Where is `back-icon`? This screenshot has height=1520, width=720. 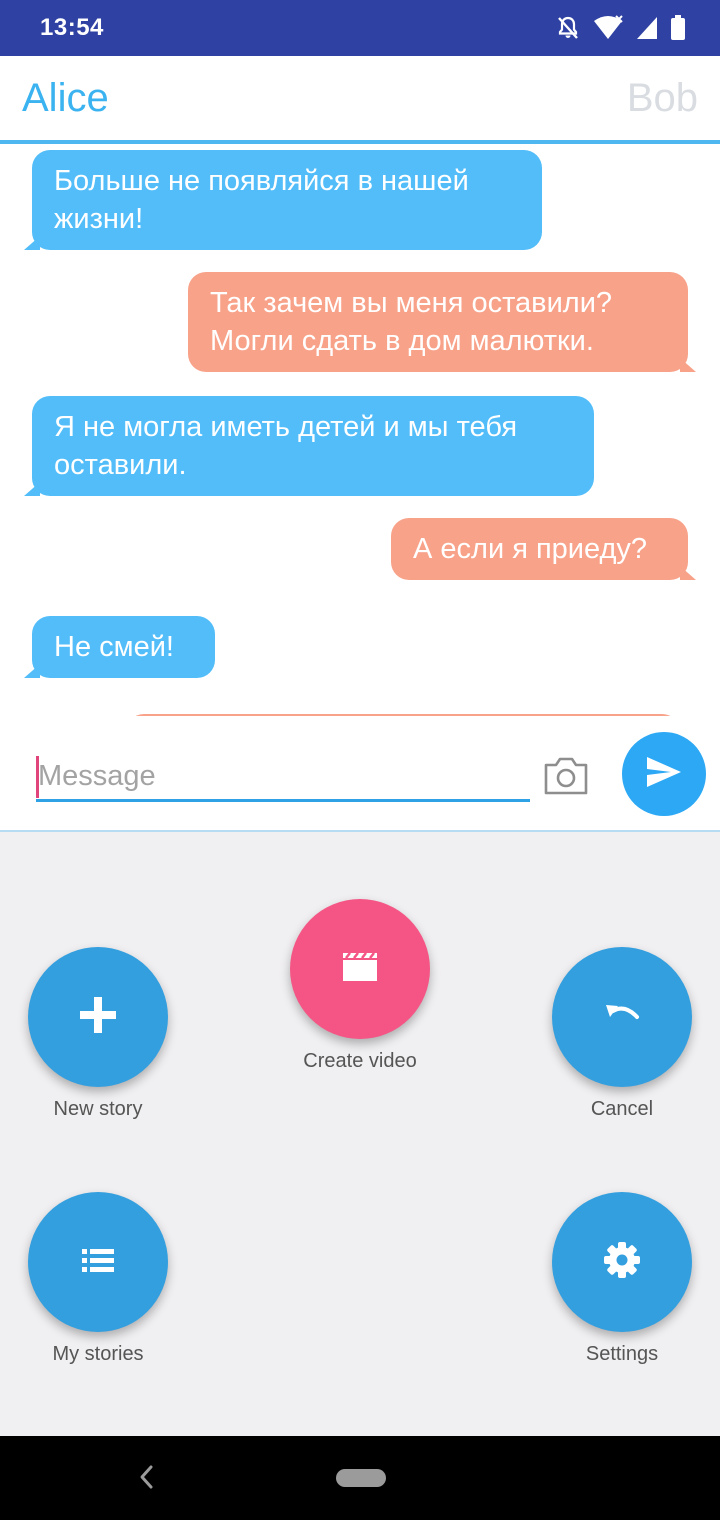
back-icon is located at coordinates (146, 1479).